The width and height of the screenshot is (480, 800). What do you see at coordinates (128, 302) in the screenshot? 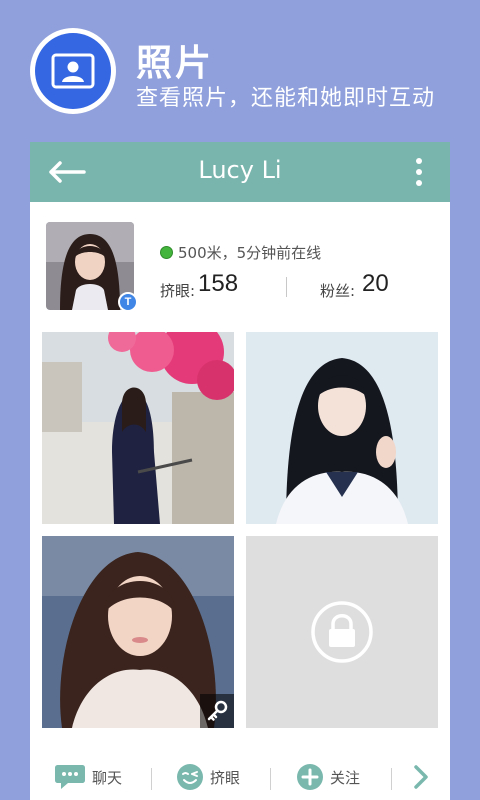
I see `verified-badge: T` at bounding box center [128, 302].